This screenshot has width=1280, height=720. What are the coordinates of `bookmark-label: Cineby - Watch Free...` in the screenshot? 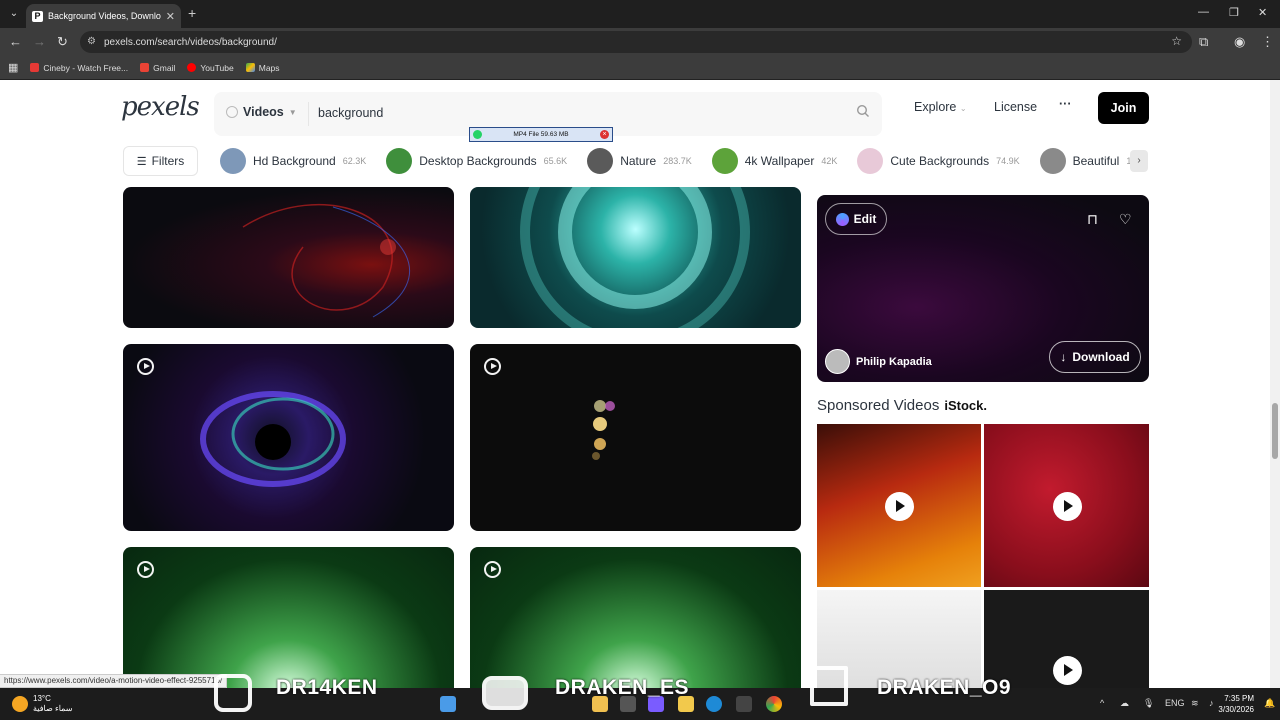 It's located at (86, 67).